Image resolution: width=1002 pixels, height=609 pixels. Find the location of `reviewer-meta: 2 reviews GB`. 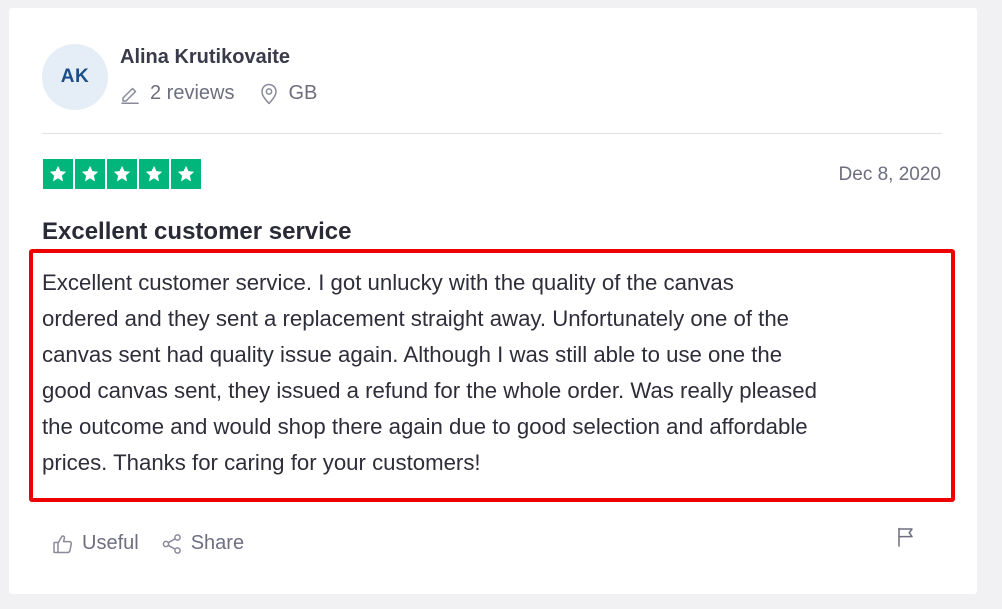

reviewer-meta: 2 reviews GB is located at coordinates (218, 93).